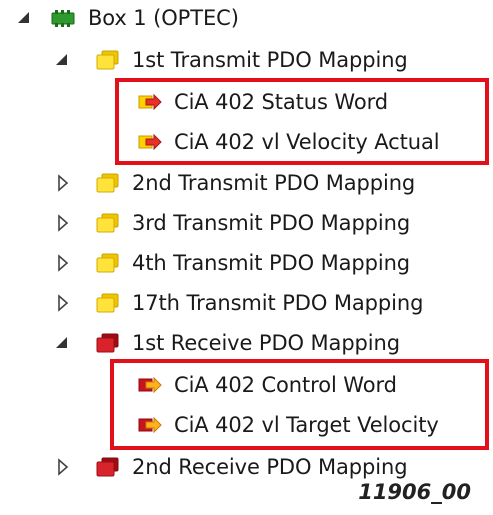 The height and width of the screenshot is (515, 493). I want to click on tree-node-label: 2nd Transmit PDO Mapping, so click(274, 183).